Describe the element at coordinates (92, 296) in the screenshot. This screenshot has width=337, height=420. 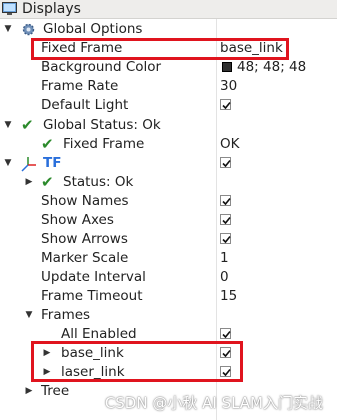
I see `frame-timeout-label: Frame Timeout` at that location.